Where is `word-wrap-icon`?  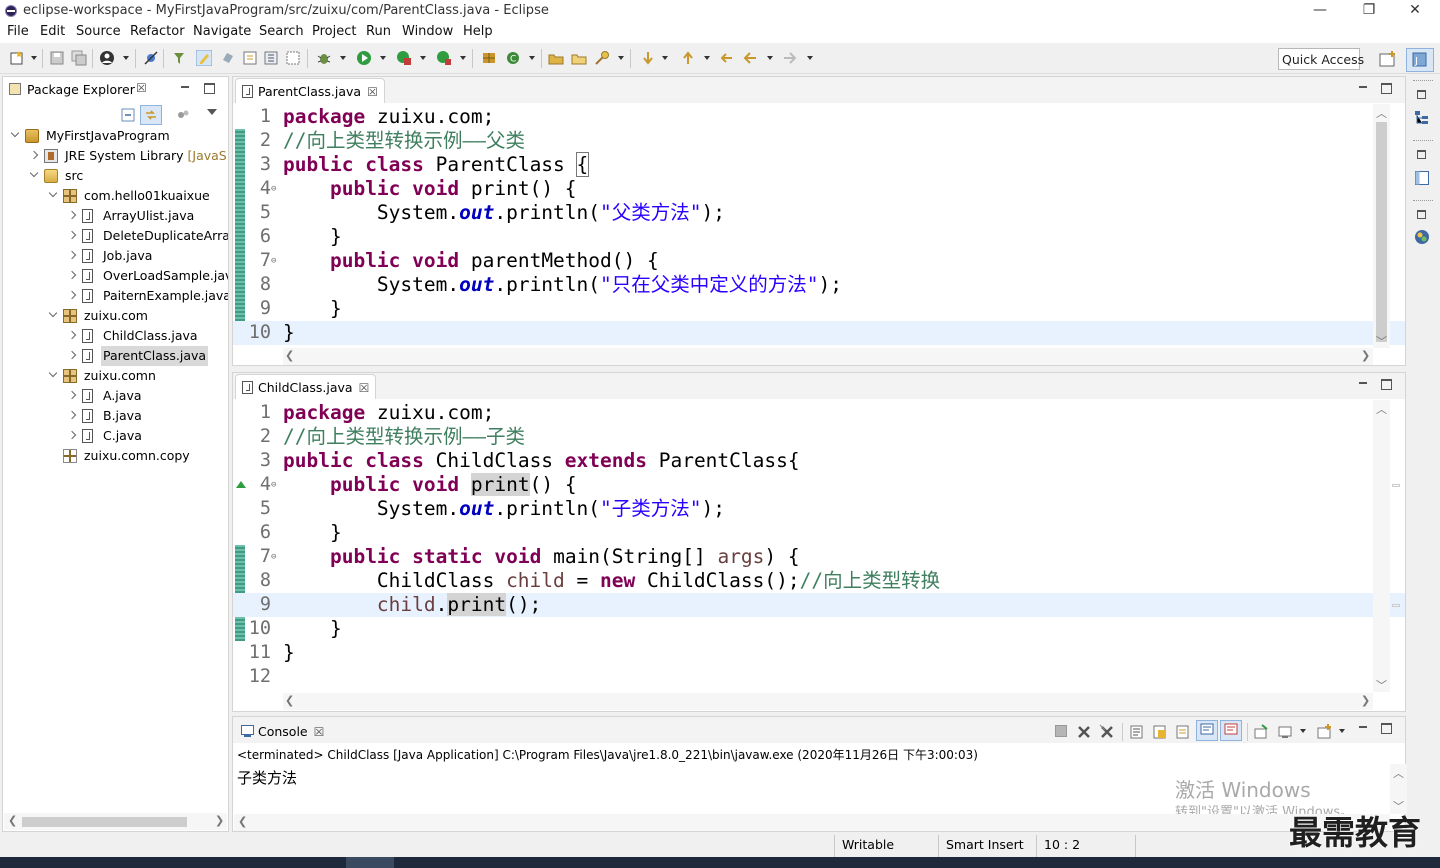 word-wrap-icon is located at coordinates (1160, 732).